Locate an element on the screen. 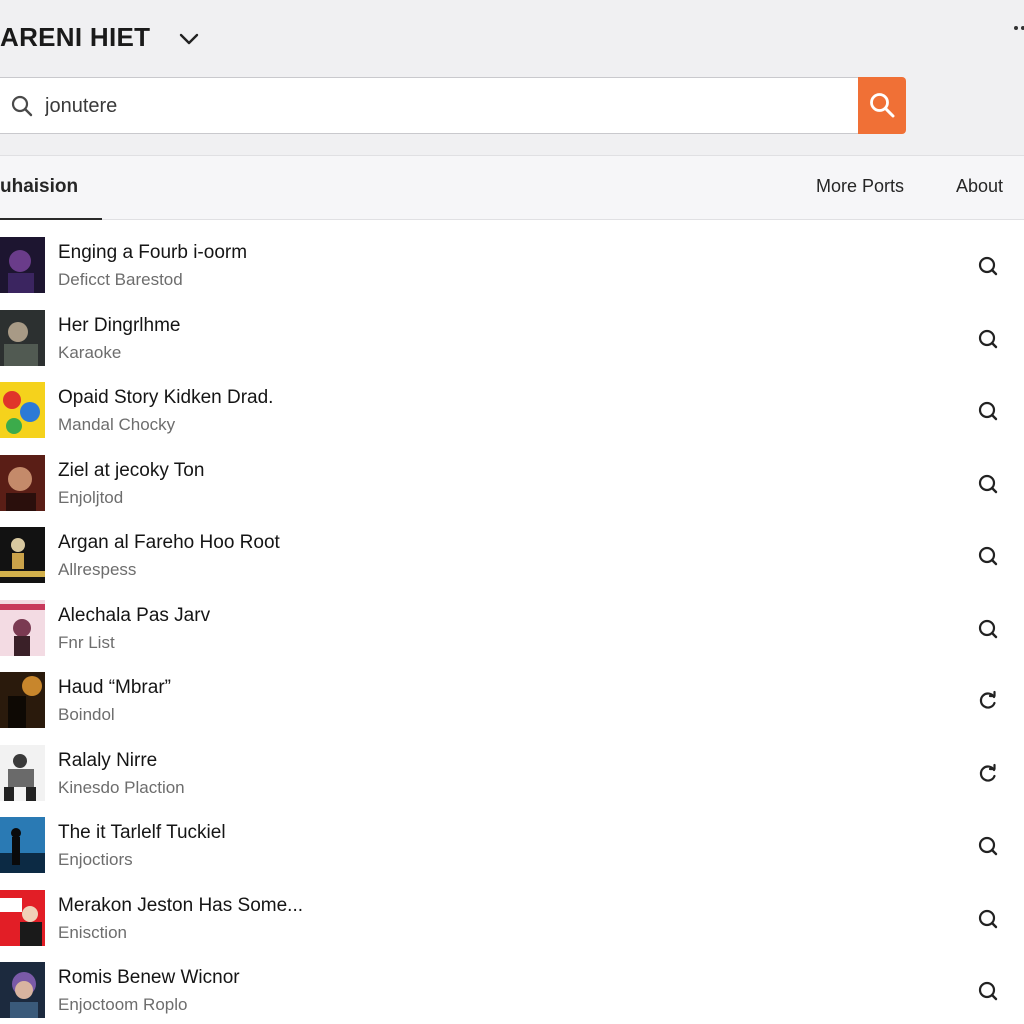 Image resolution: width=1024 pixels, height=1024 pixels. item-title: Opaid Story Kidken Drad. is located at coordinates (166, 397).